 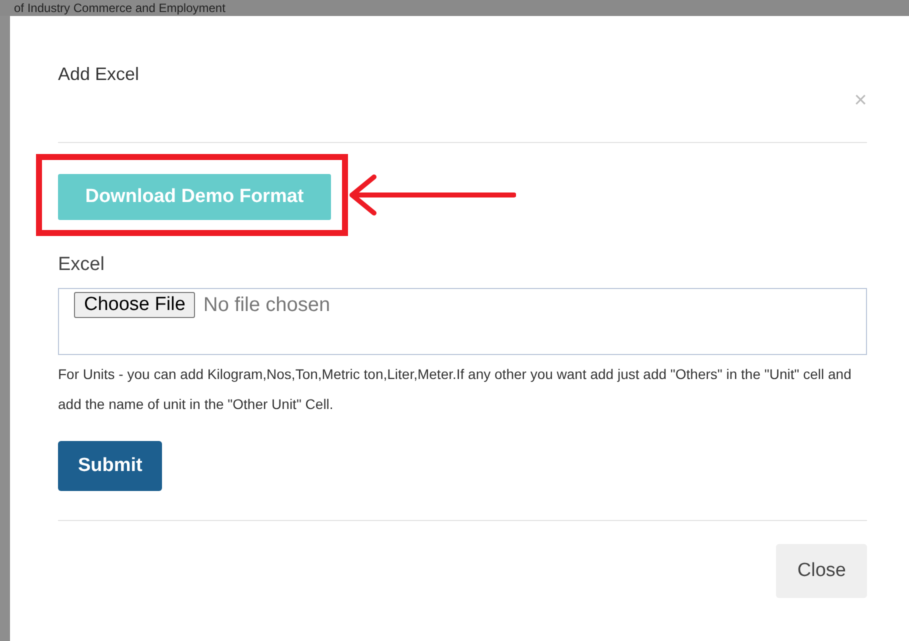 I want to click on choose-file-button: Choose File, so click(x=135, y=305).